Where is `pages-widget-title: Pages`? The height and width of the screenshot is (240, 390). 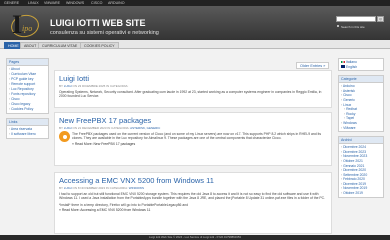 pages-widget-title: Pages is located at coordinates (27, 62).